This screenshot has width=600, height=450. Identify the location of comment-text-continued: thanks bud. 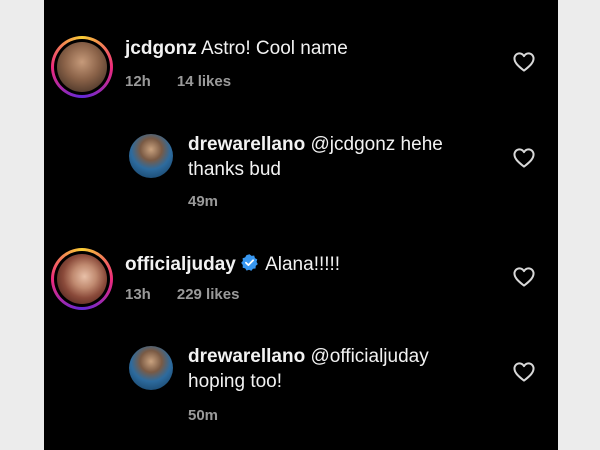
(234, 169).